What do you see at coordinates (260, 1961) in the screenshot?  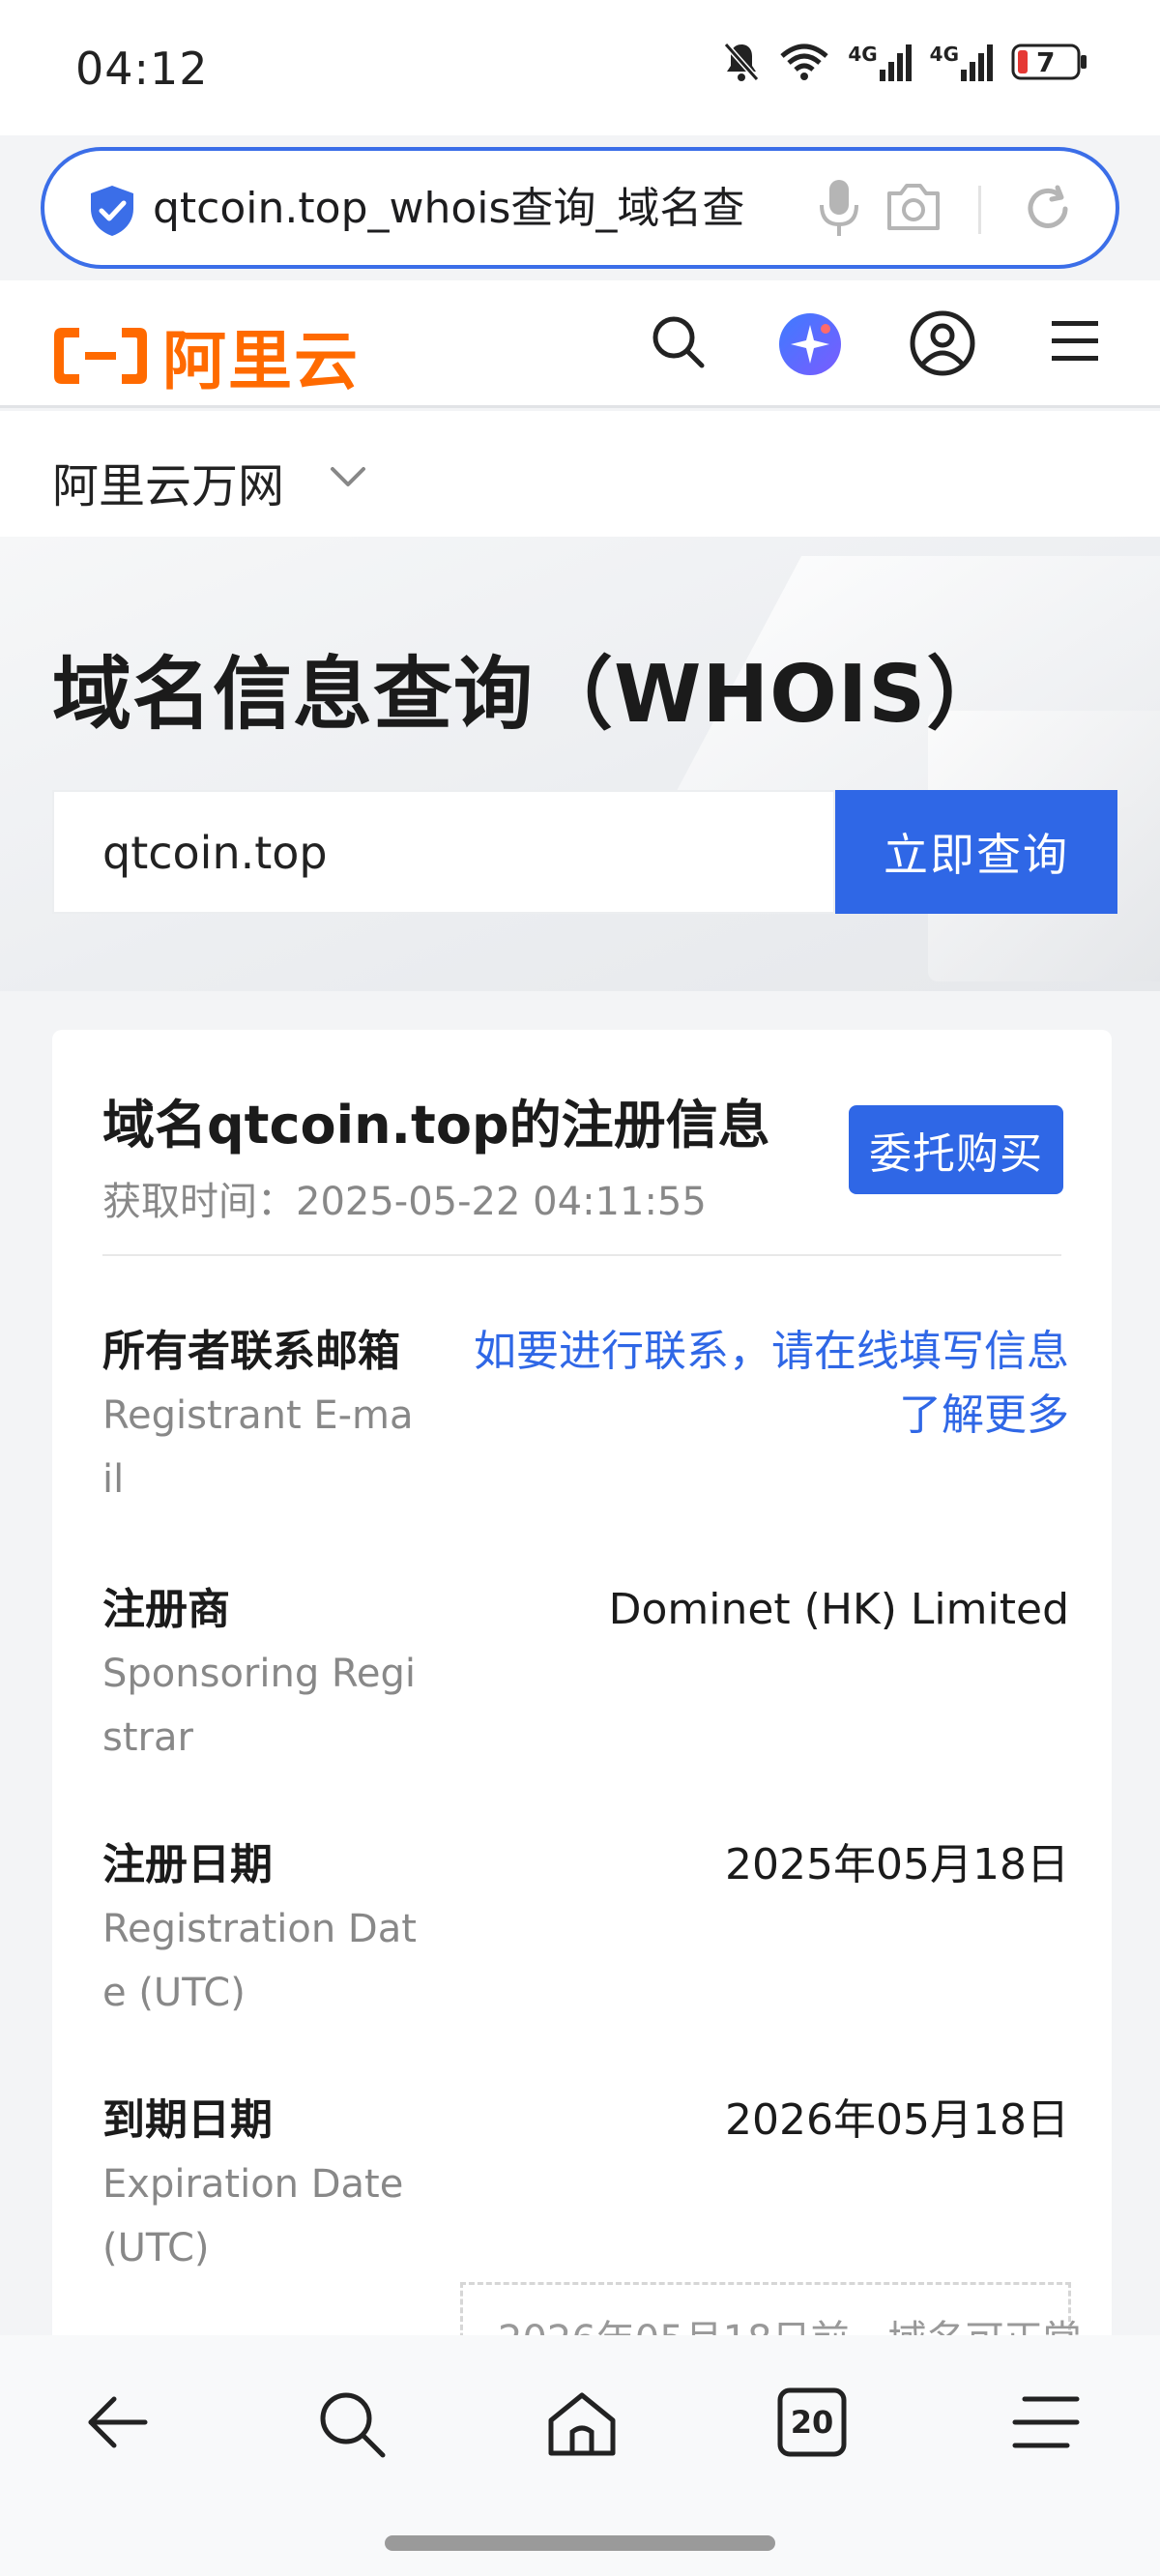 I see `row-sub-label: Registration Date (UTC)` at bounding box center [260, 1961].